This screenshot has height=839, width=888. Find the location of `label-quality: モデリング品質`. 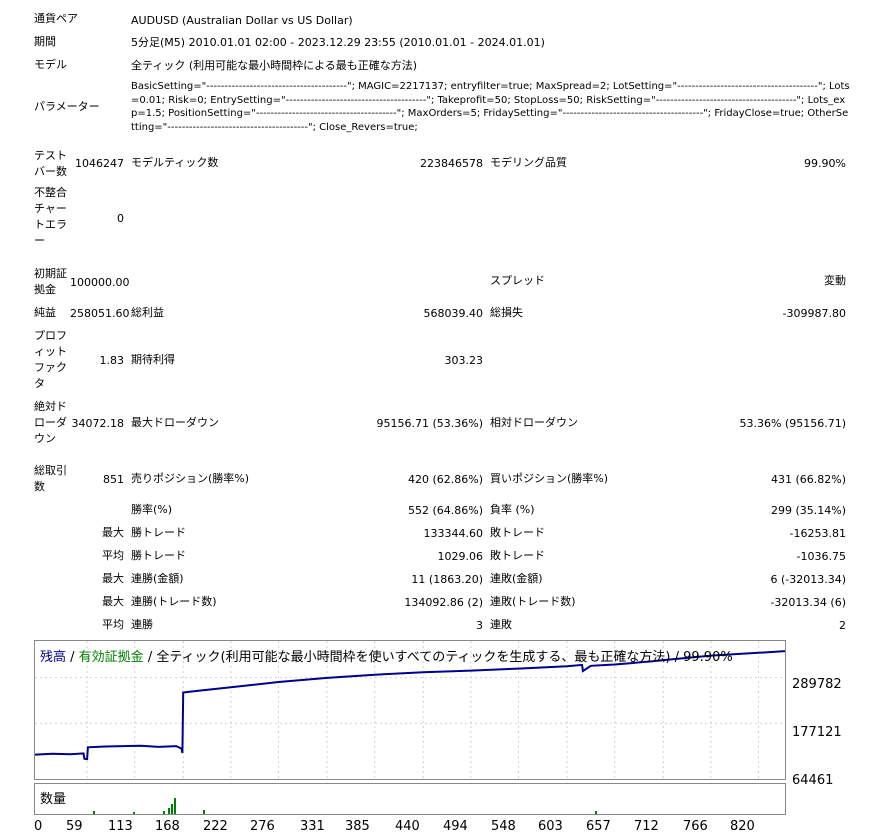

label-quality: モデリング品質 is located at coordinates (528, 162).